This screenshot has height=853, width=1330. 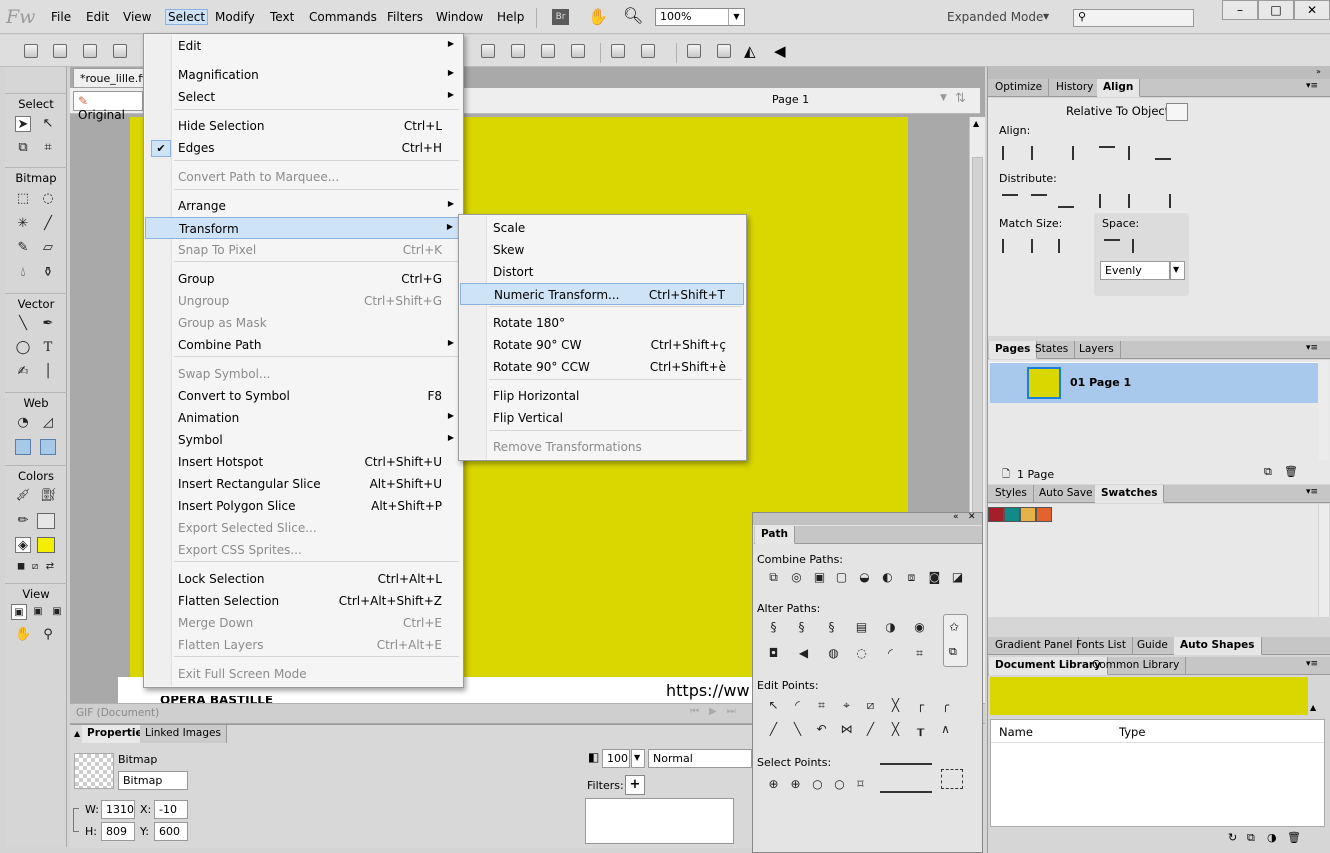 What do you see at coordinates (633, 15) in the screenshot?
I see `zoom-icon: 🔍︎` at bounding box center [633, 15].